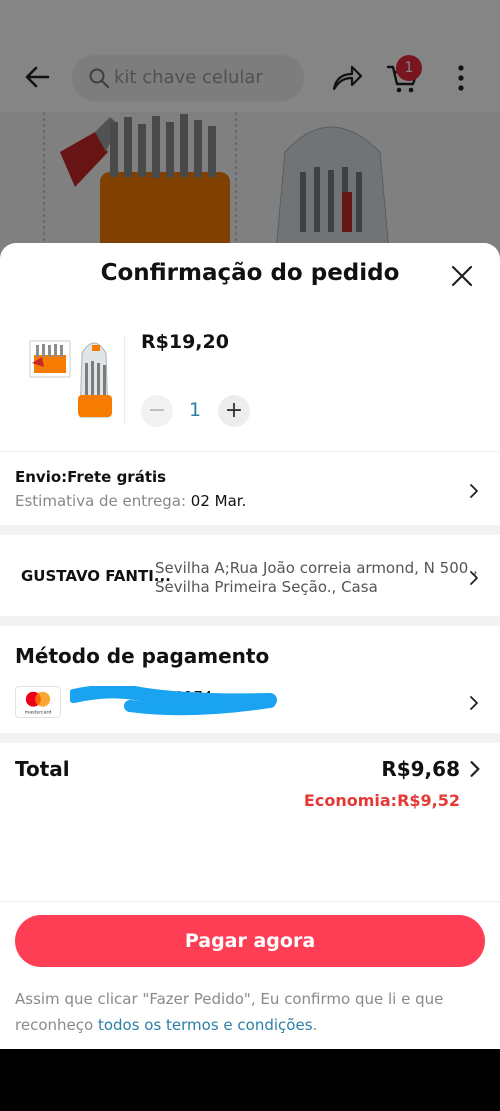 Image resolution: width=500 pixels, height=1111 pixels. Describe the element at coordinates (266, 587) in the screenshot. I see `address-line-2: Sevilha Primeira Seção., Casa` at that location.